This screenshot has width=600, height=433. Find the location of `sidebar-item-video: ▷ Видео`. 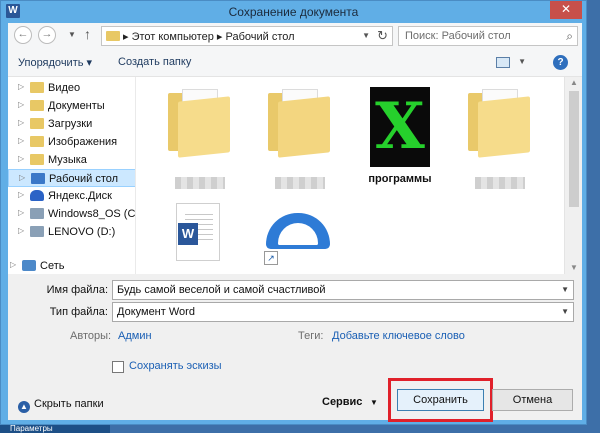

sidebar-item-video: ▷ Видео is located at coordinates (71, 88).